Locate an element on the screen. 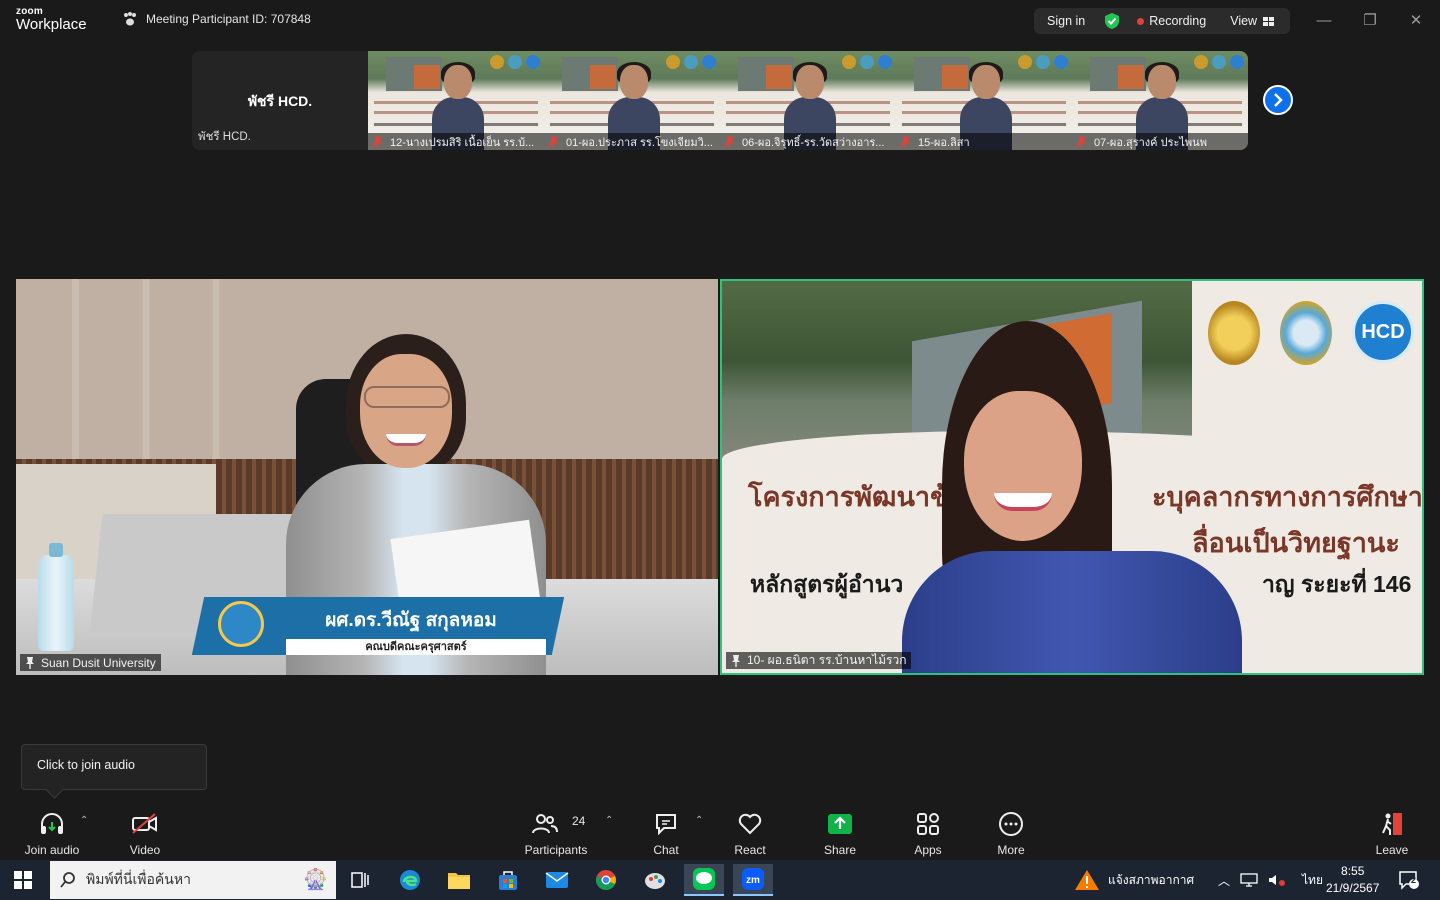 This screenshot has height=900, width=1440. share-button: Share is located at coordinates (840, 830).